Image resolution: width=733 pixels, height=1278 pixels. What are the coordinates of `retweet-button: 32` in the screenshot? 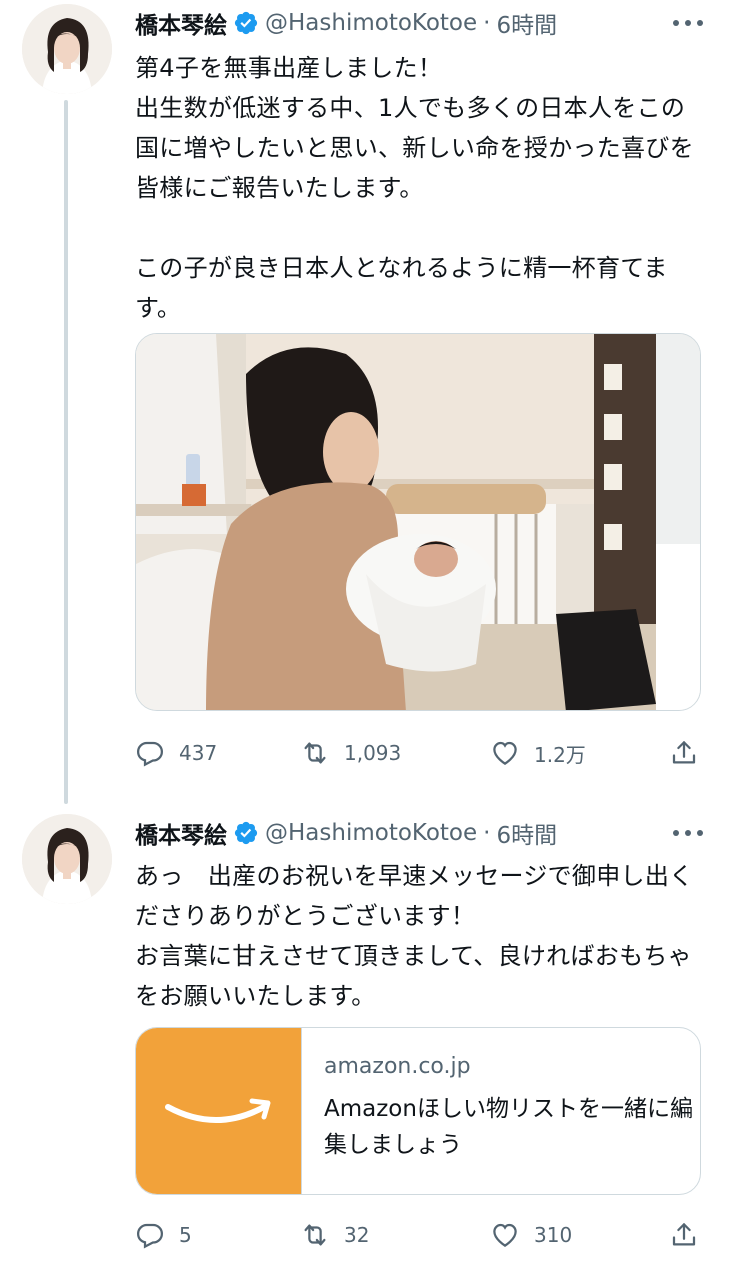 It's located at (395, 1235).